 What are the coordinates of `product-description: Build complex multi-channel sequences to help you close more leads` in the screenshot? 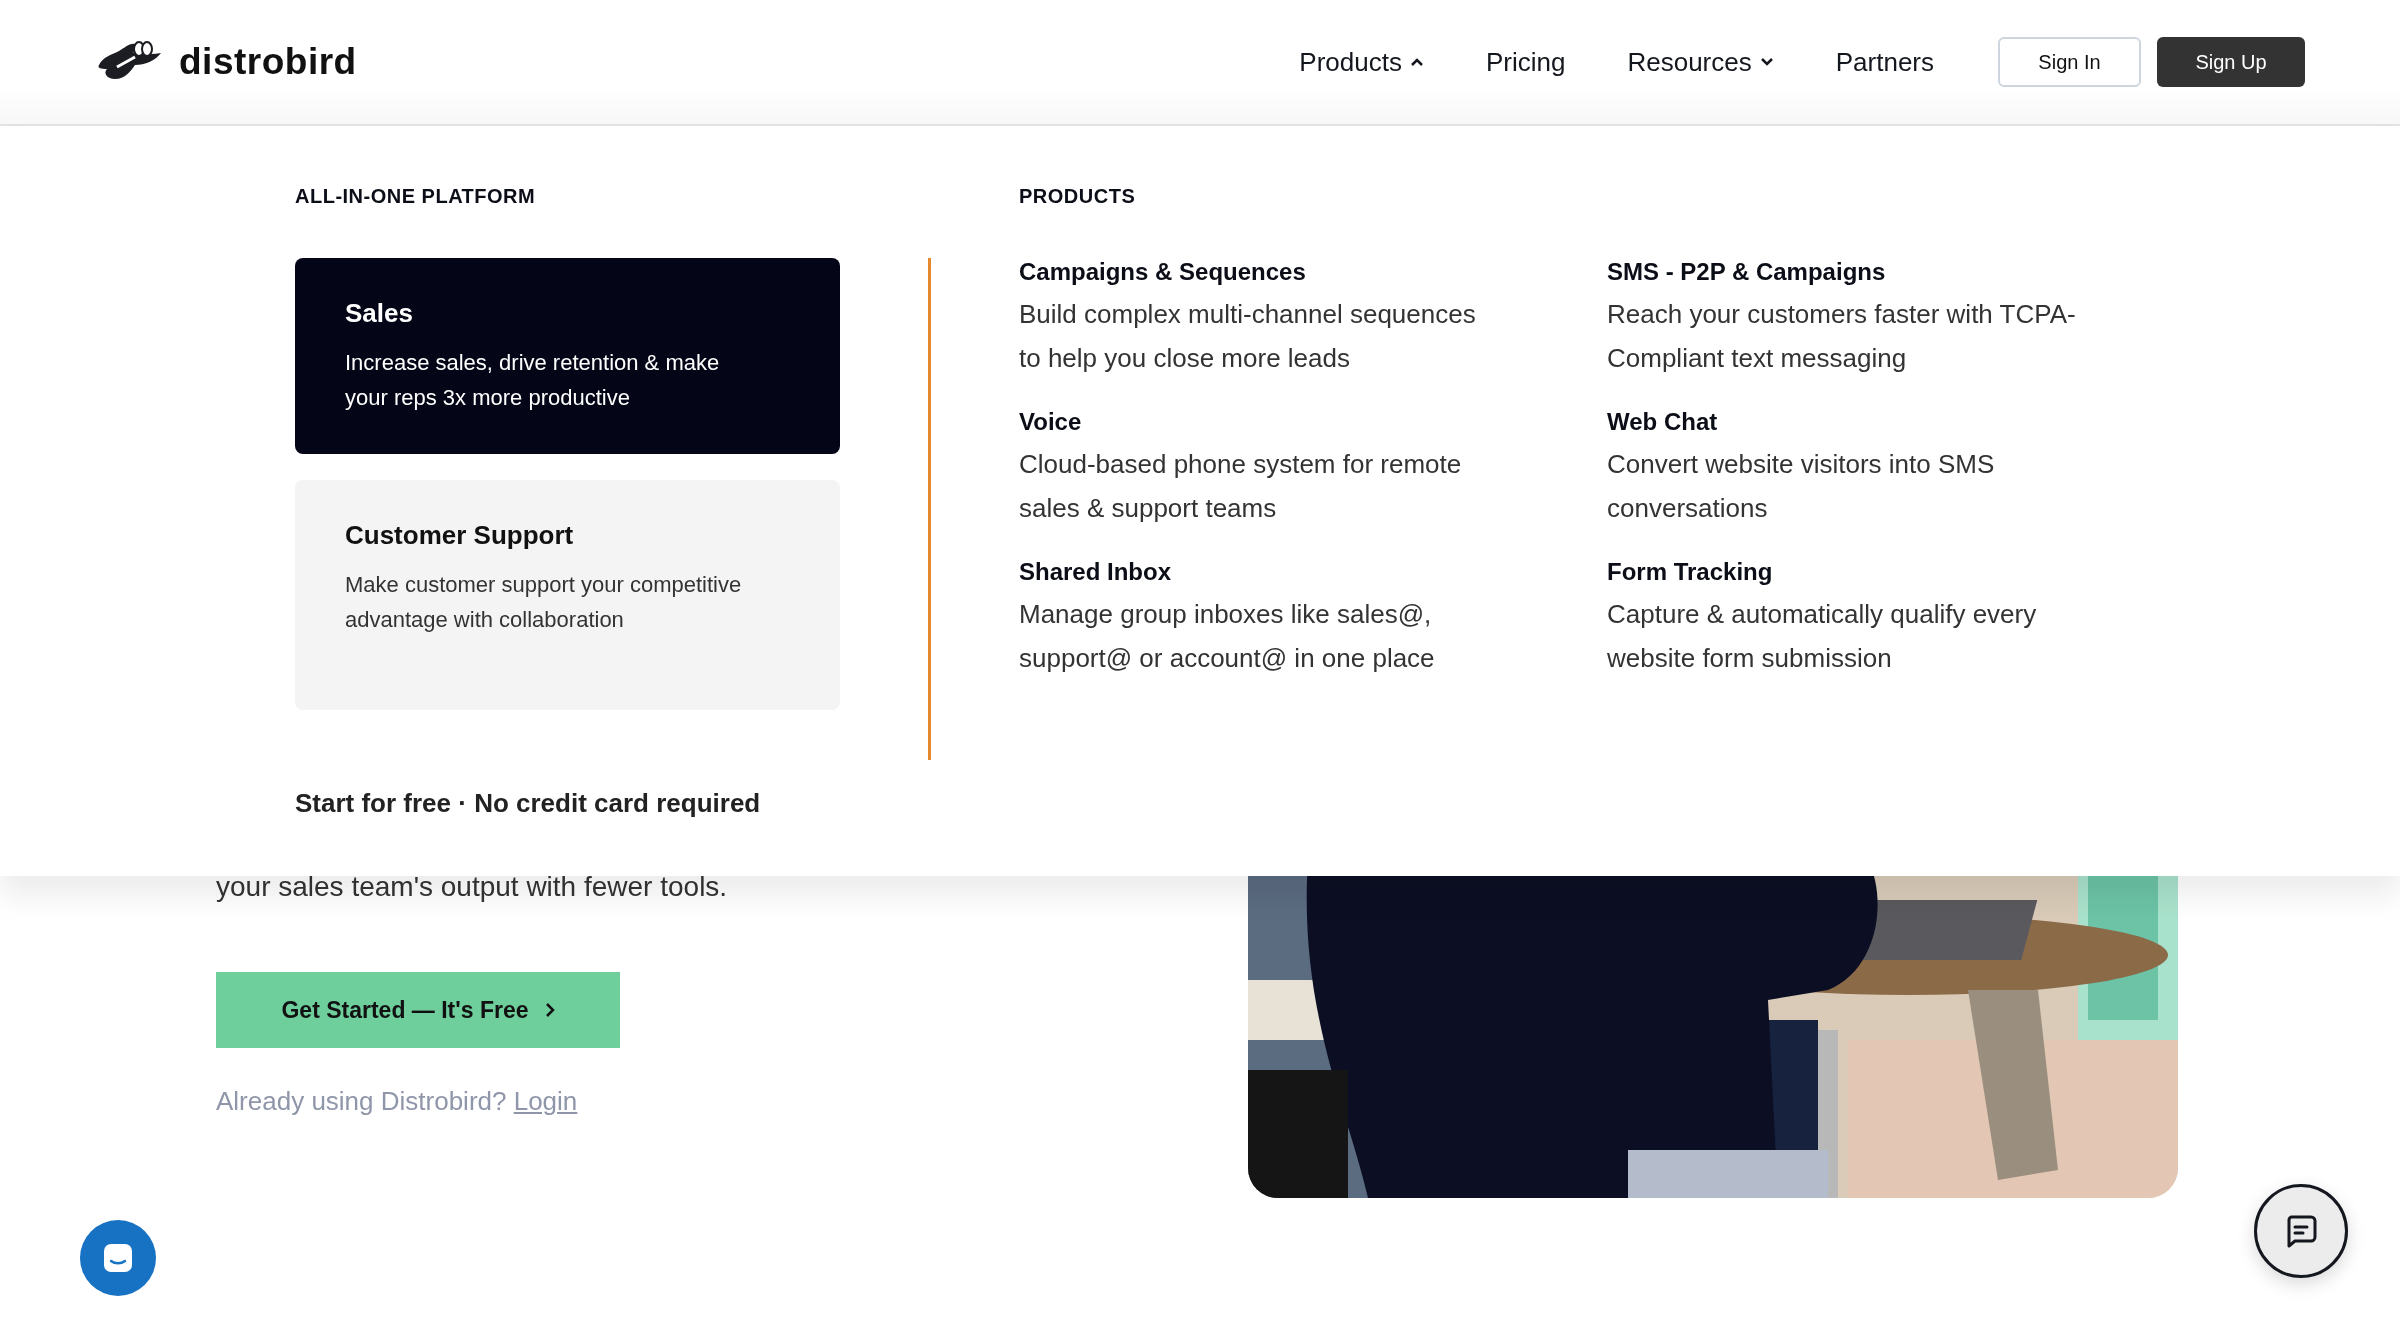 It's located at (1248, 336).